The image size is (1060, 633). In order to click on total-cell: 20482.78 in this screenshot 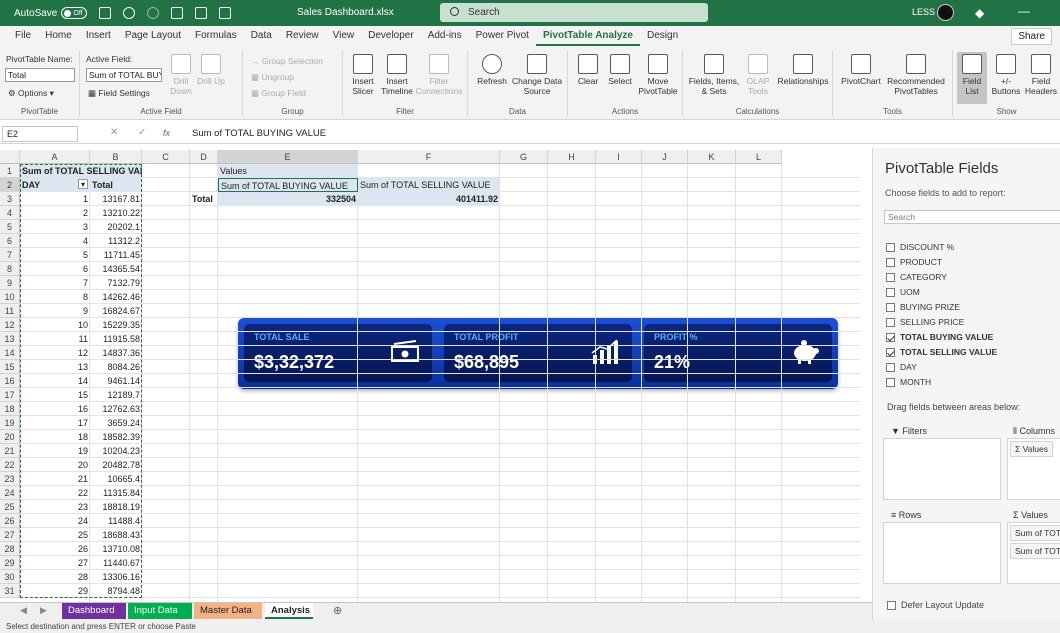, I will do `click(116, 465)`.